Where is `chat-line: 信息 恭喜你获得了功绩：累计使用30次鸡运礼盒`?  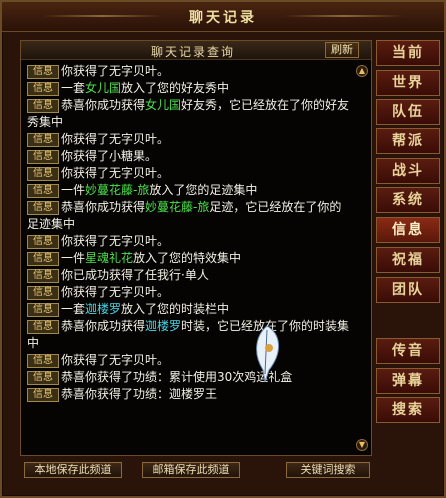
chat-line: 信息 恭喜你获得了功绩：累计使用30次鸡运礼盒 is located at coordinates (190, 377).